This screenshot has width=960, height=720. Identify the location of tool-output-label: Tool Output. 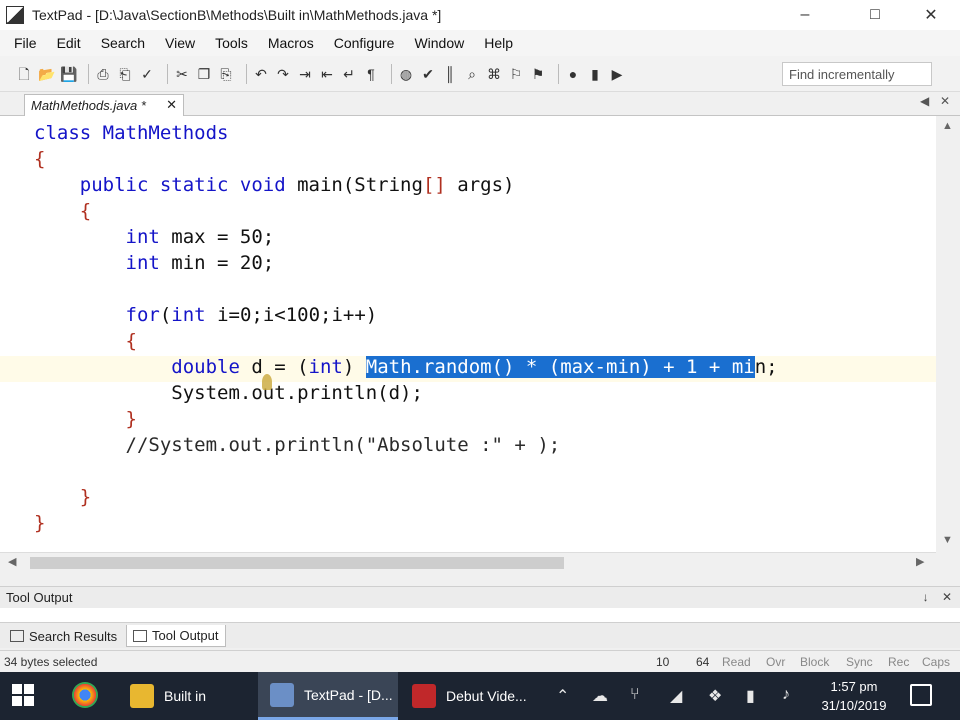
(185, 635).